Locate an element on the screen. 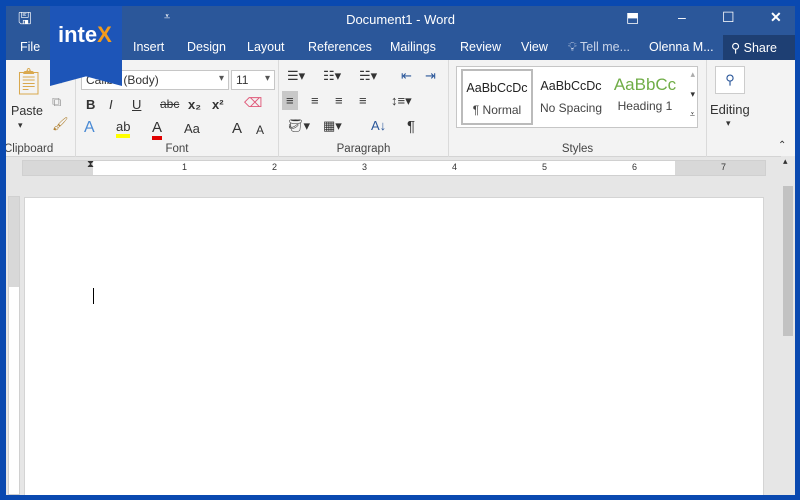 This screenshot has height=500, width=800. ruler-mark: 1 is located at coordinates (185, 167).